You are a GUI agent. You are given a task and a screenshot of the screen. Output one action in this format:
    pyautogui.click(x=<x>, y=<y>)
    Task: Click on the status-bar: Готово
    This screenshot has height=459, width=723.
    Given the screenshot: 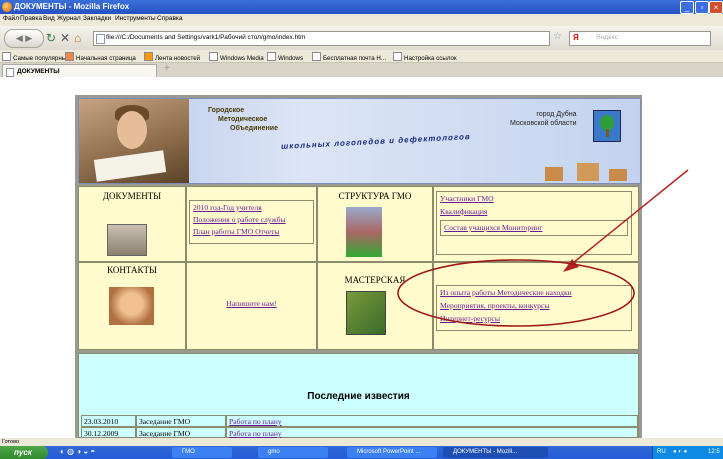 What is the action you would take?
    pyautogui.click(x=361, y=442)
    